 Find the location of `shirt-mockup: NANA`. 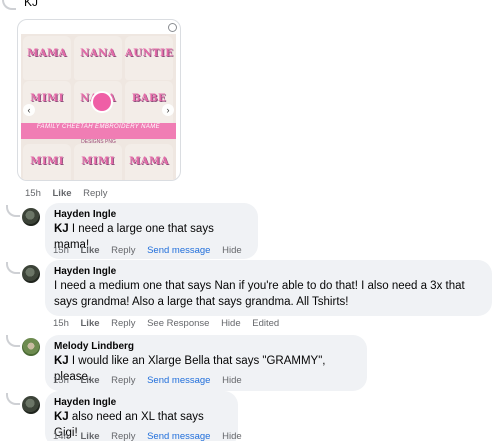

shirt-mockup: NANA is located at coordinates (98, 58).